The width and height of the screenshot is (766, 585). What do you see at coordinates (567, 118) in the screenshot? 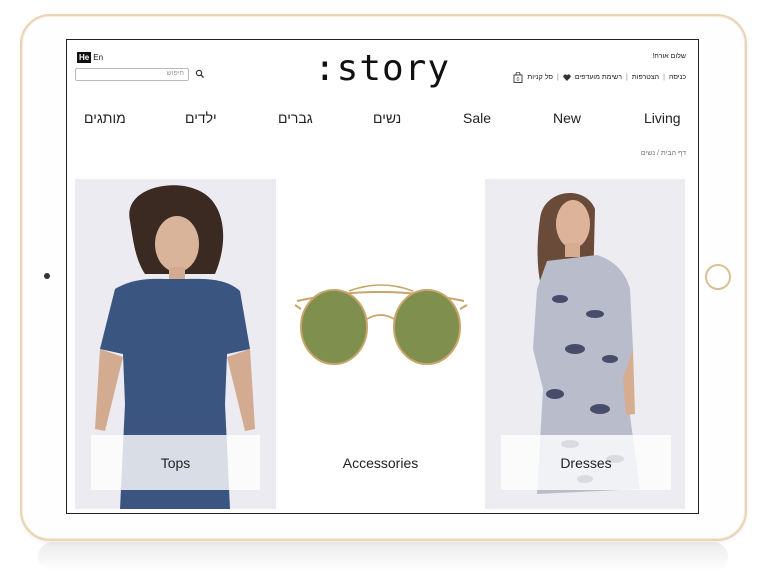
I see `nav-new: New` at bounding box center [567, 118].